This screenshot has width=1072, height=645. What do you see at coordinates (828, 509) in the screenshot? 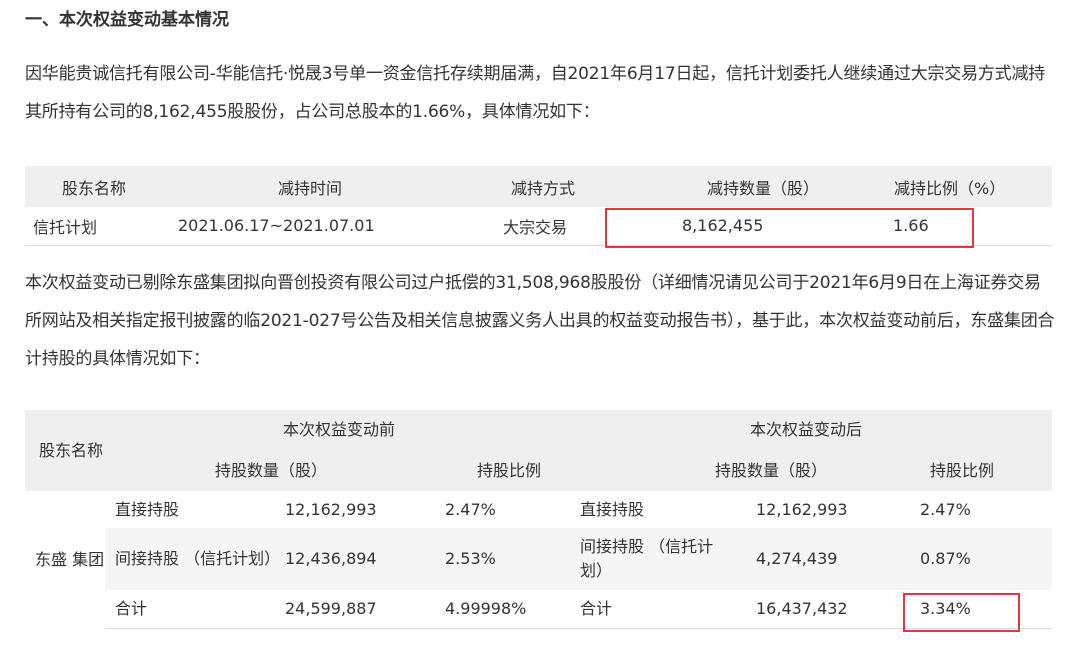
I see `cell-qty-after: 12,162,993` at bounding box center [828, 509].